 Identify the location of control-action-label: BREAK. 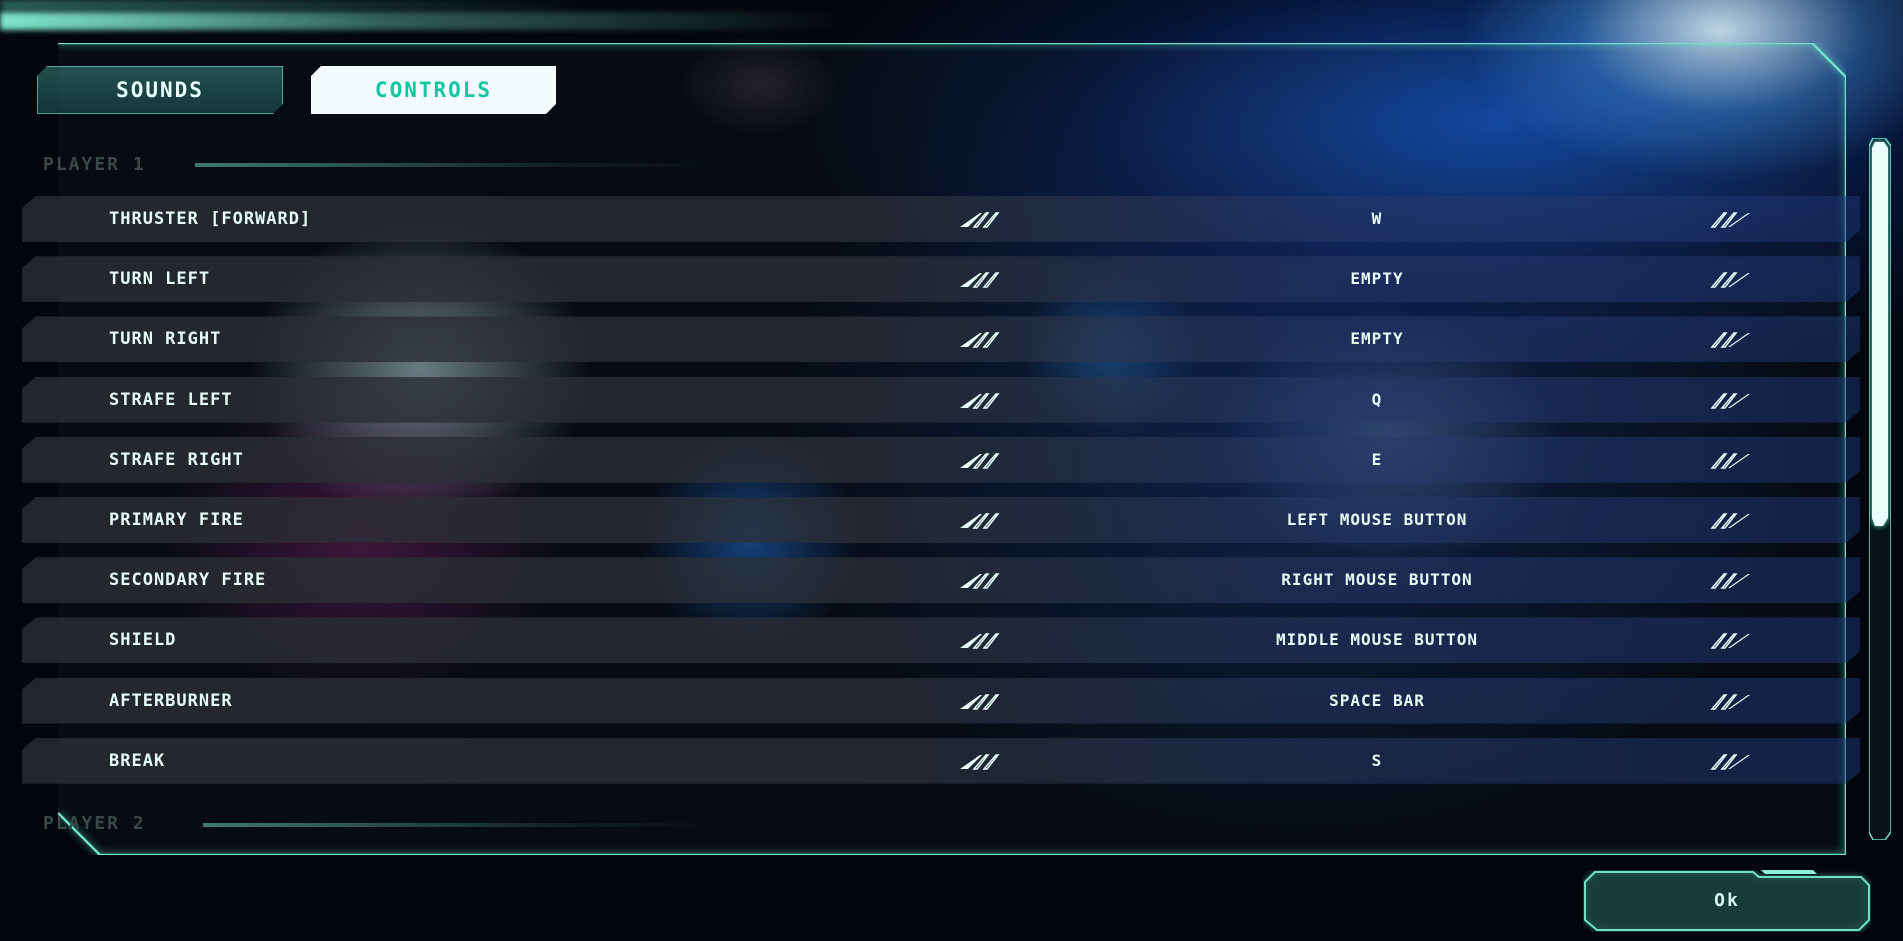
(137, 760).